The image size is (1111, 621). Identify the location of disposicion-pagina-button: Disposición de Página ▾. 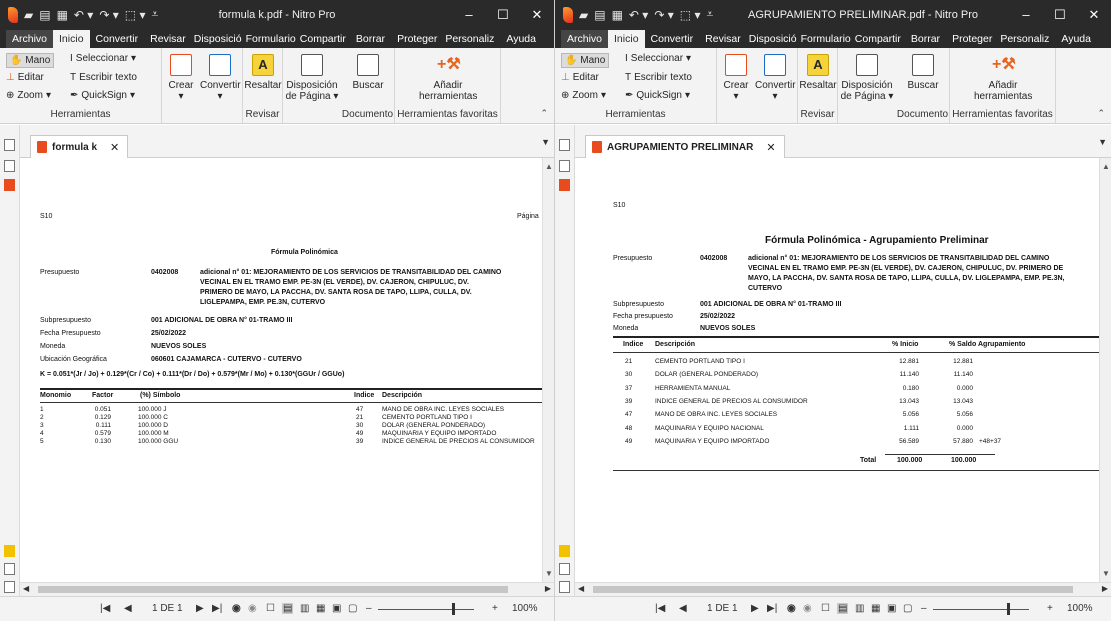
(312, 78).